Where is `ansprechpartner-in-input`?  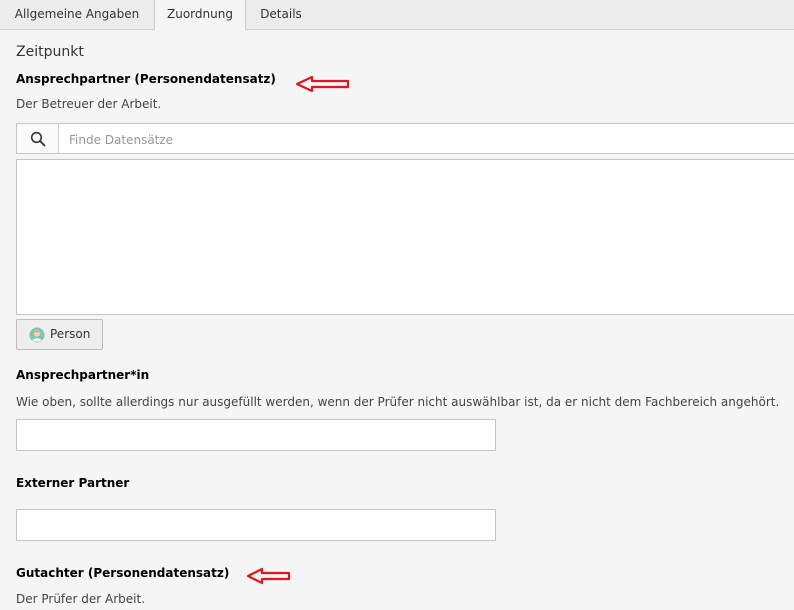 ansprechpartner-in-input is located at coordinates (256, 435).